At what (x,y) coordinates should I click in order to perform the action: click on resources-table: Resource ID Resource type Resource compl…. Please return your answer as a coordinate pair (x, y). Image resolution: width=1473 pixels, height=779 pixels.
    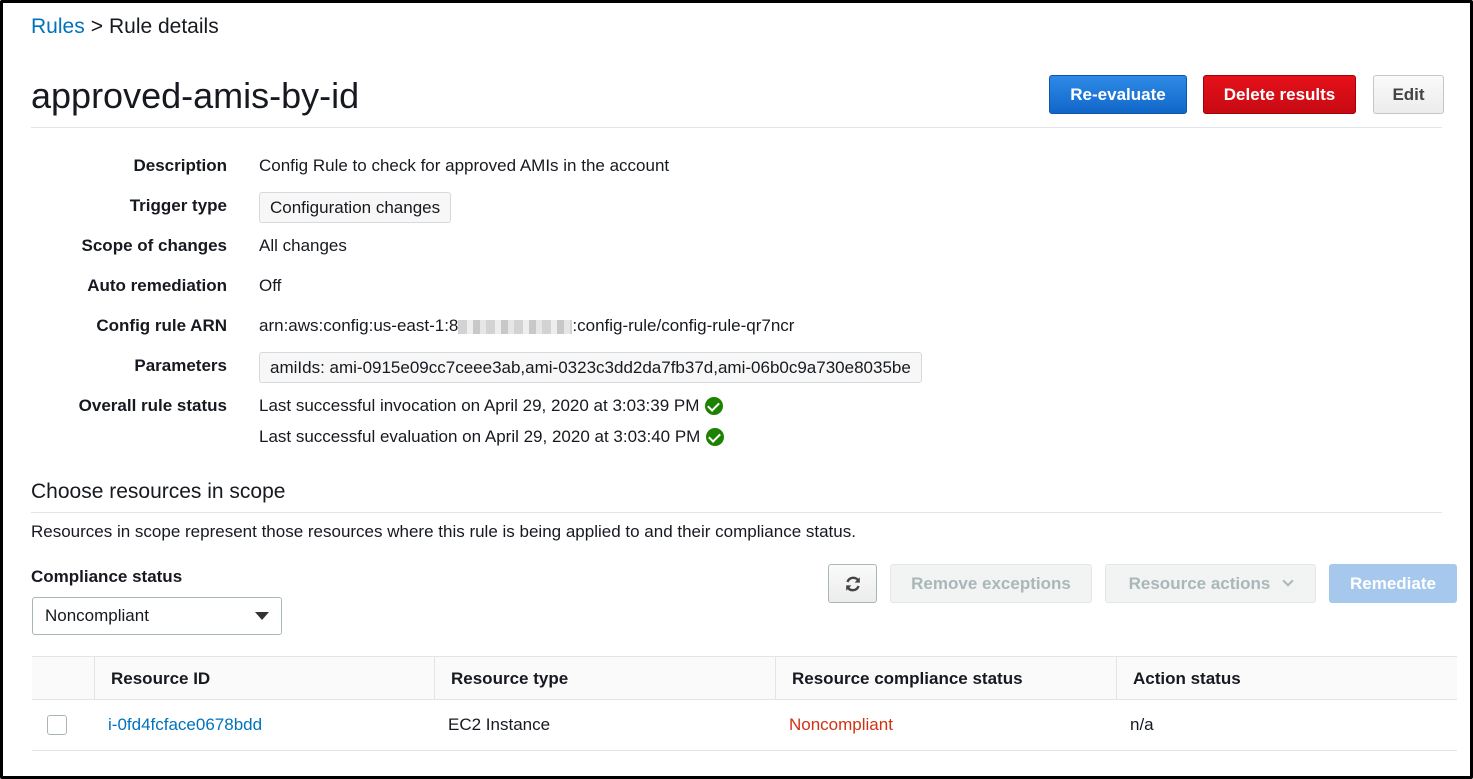
    Looking at the image, I should click on (744, 703).